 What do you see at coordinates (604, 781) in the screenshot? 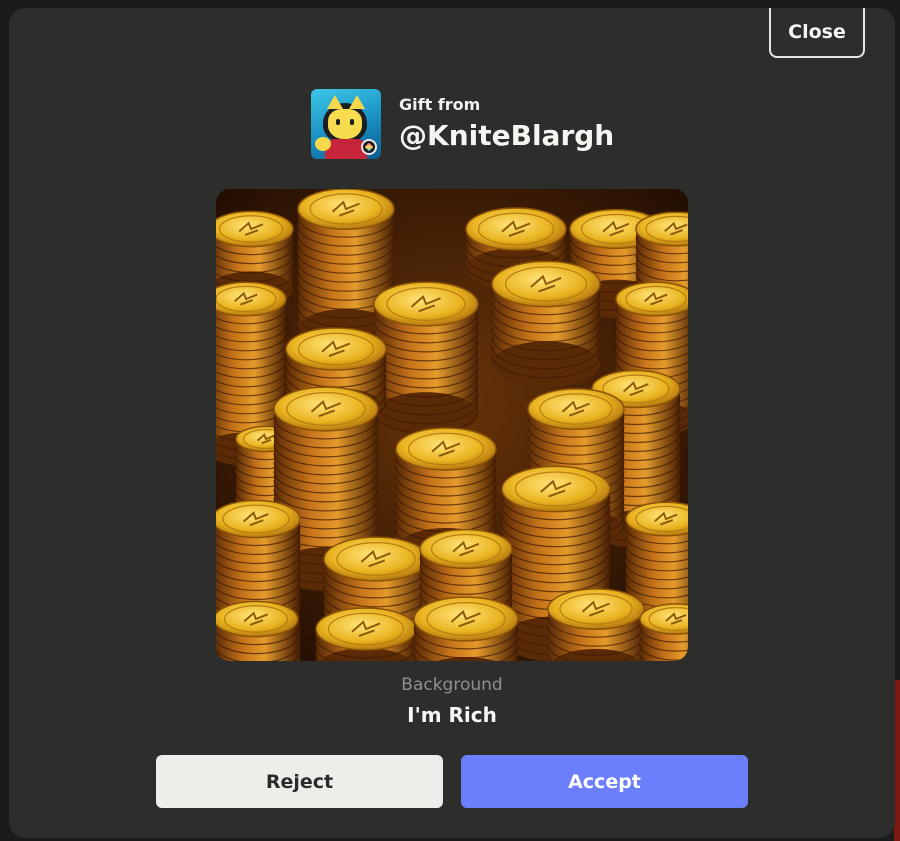
I see `accept-button: Accept` at bounding box center [604, 781].